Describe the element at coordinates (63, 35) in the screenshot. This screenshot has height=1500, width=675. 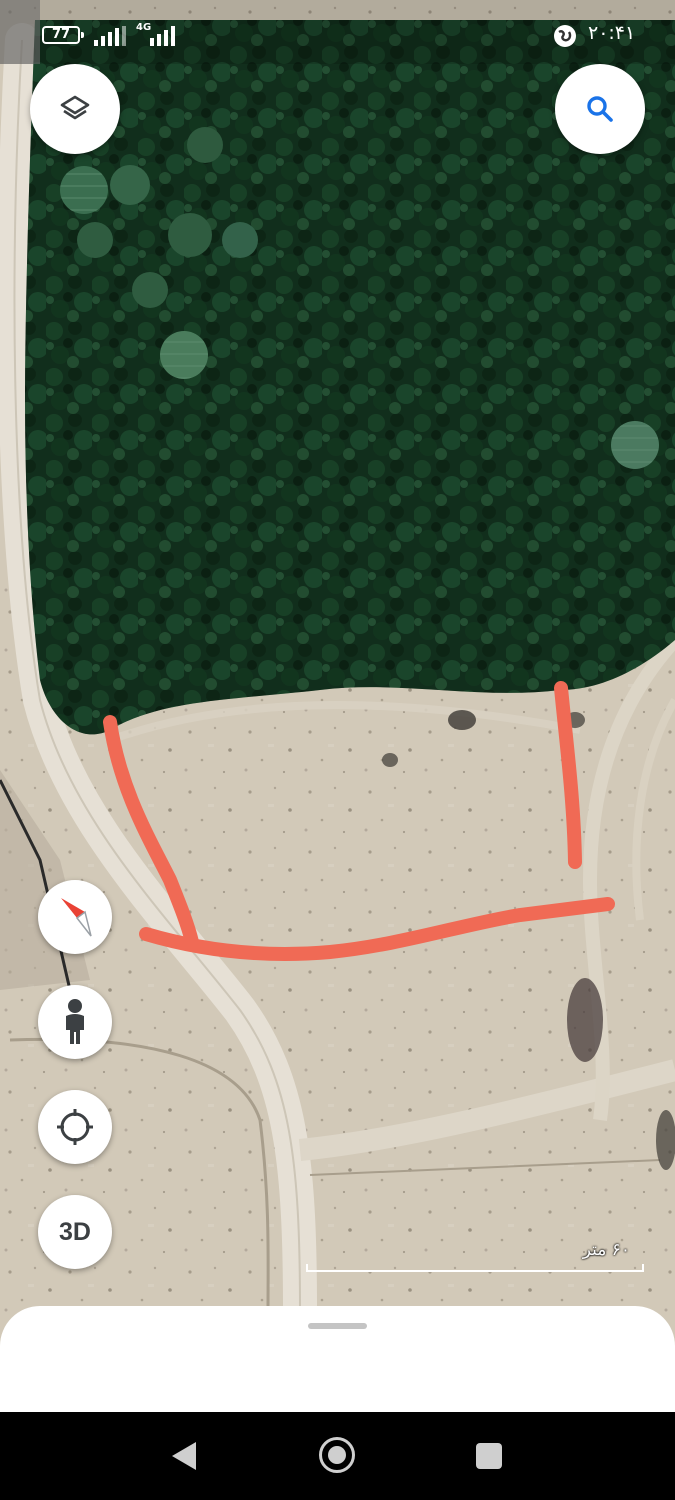
I see `battery-indicator: 77` at that location.